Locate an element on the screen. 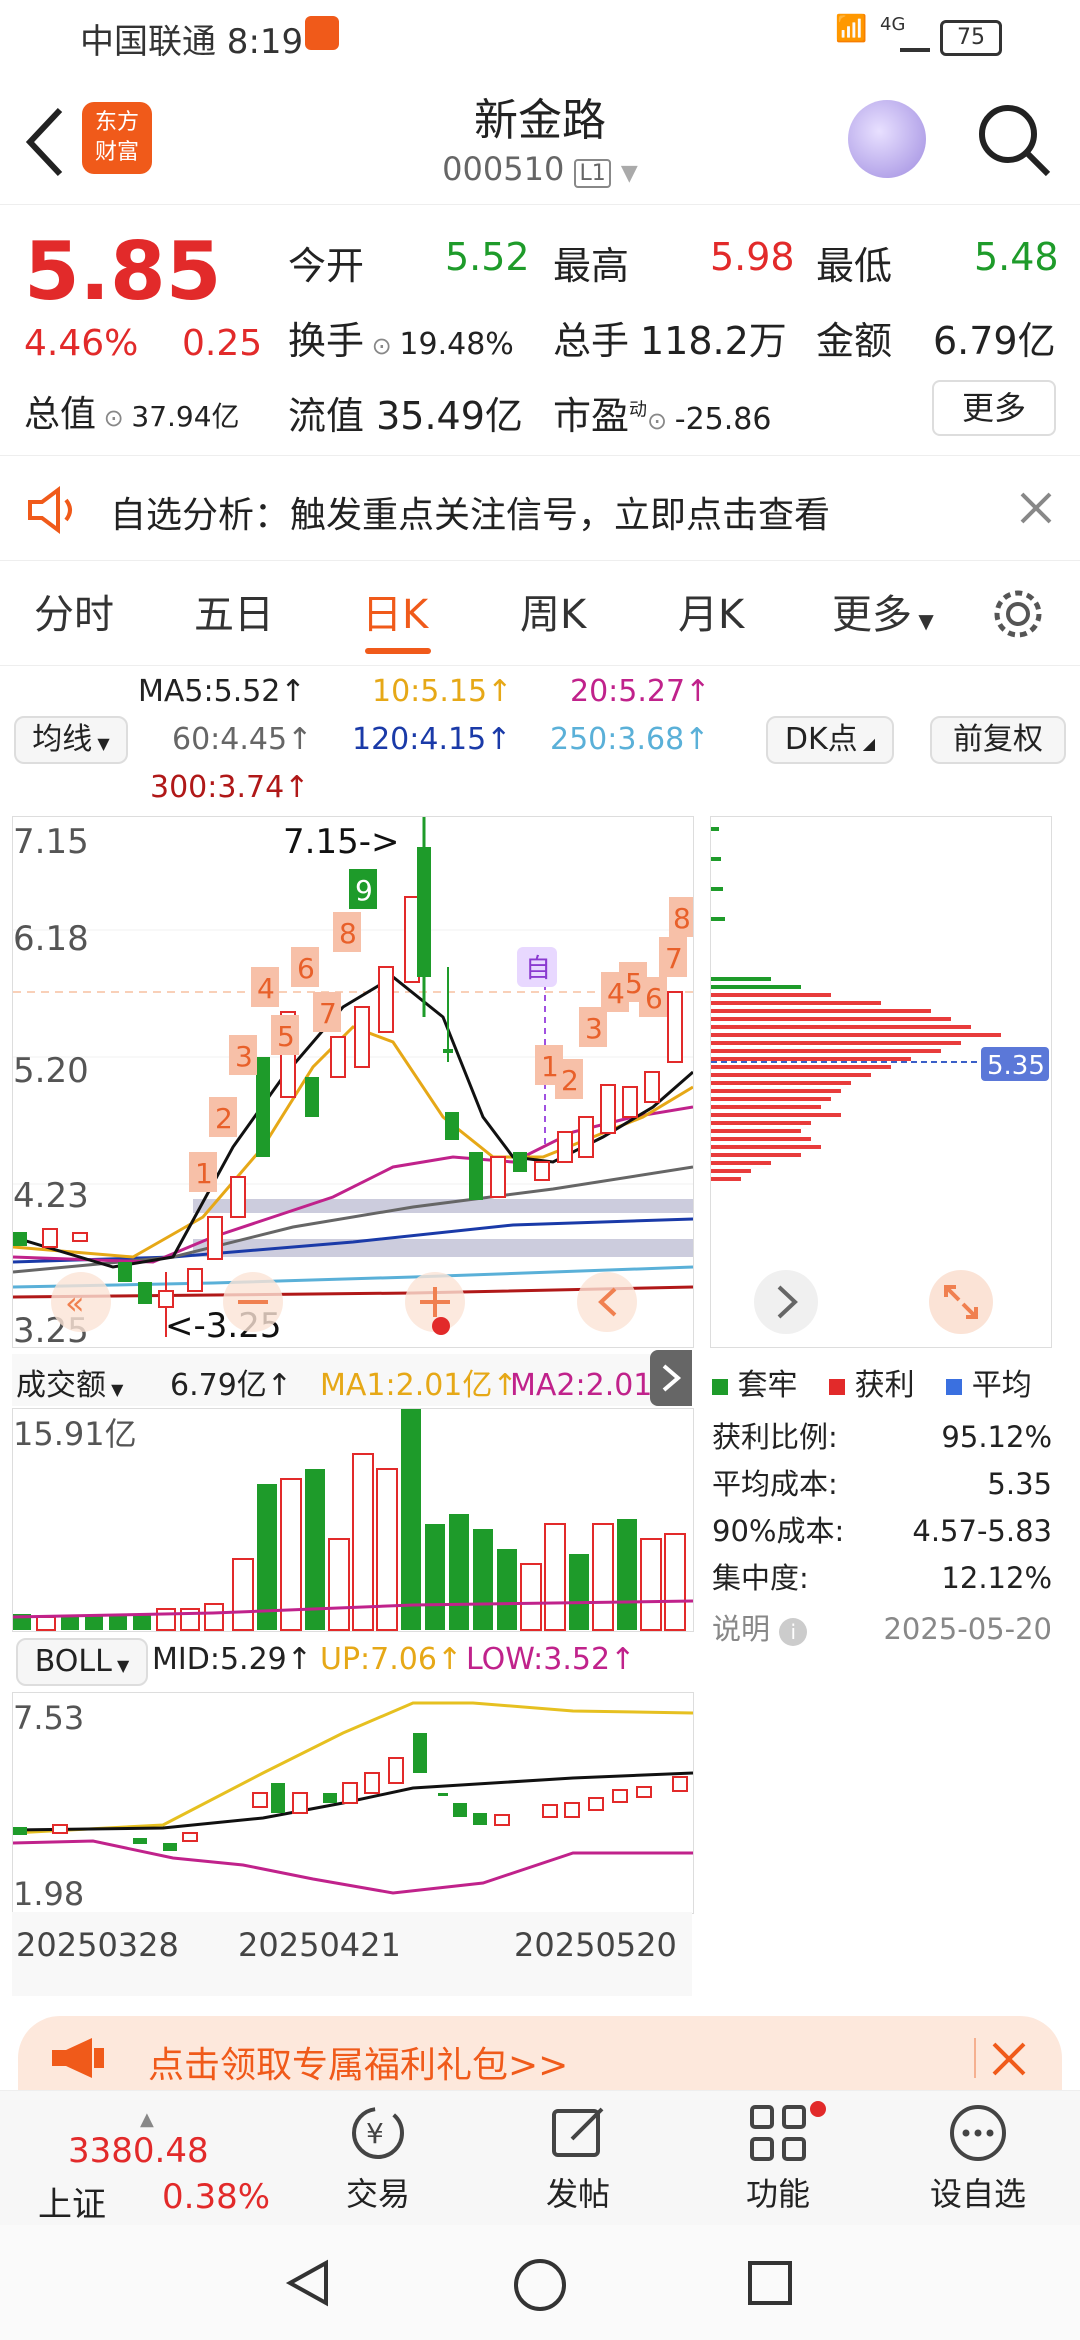 The image size is (1080, 2340). panel-toggle is located at coordinates (671, 1378).